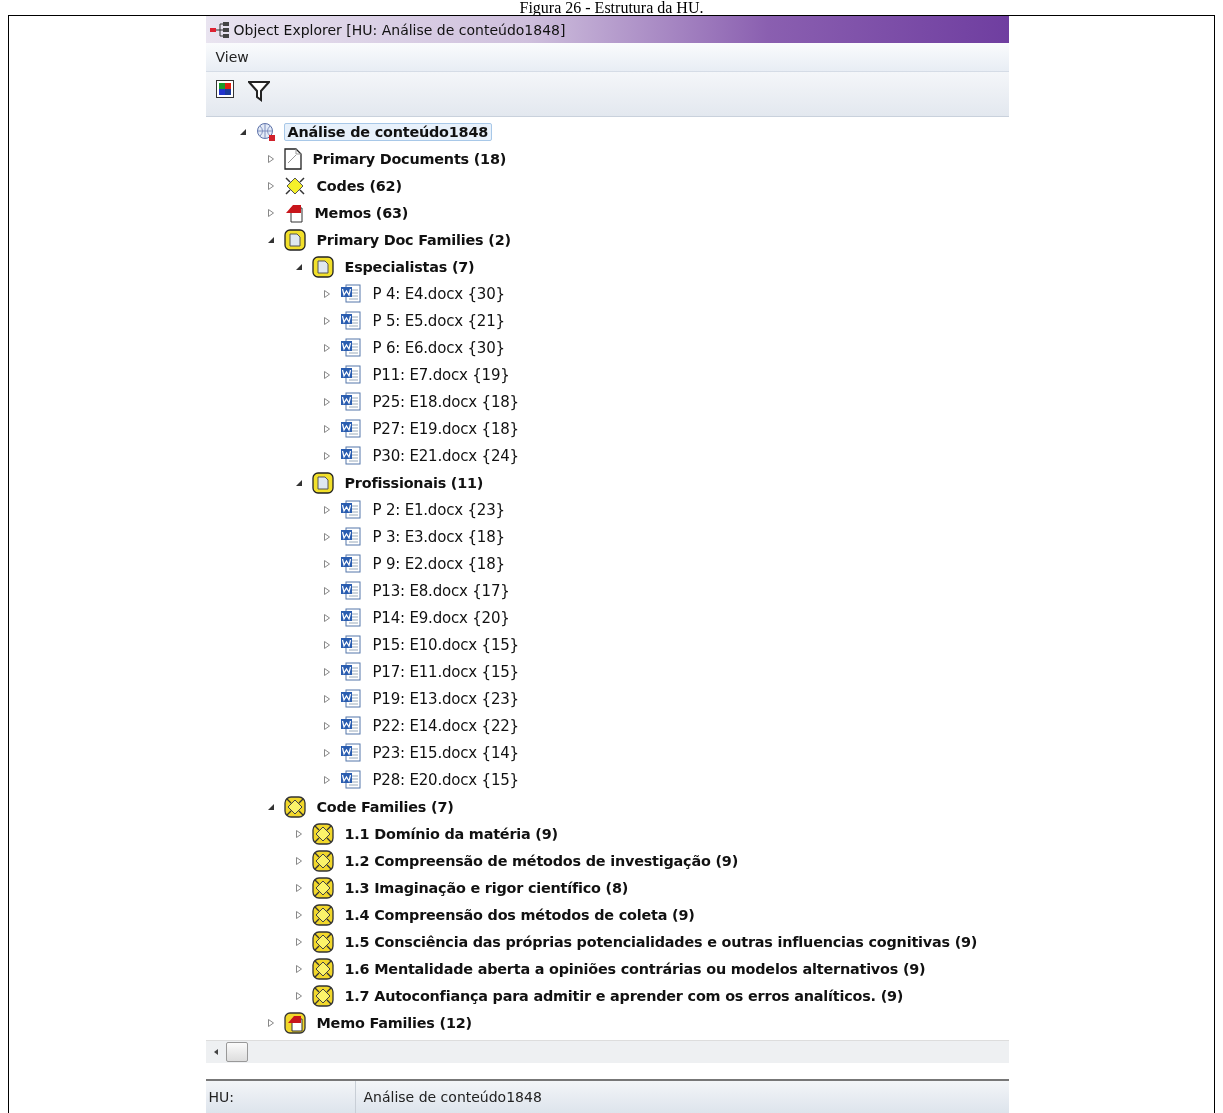 The height and width of the screenshot is (1113, 1223). What do you see at coordinates (624, 995) in the screenshot?
I see `tree-item: 1.7 Autoconfiança para admitir e aprender com os erros analíticos. (9)` at bounding box center [624, 995].